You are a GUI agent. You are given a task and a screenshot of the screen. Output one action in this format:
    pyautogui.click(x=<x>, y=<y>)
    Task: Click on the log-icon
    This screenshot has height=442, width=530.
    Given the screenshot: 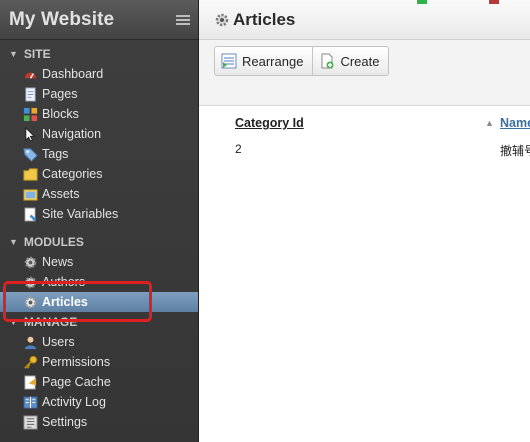 What is the action you would take?
    pyautogui.click(x=30, y=402)
    